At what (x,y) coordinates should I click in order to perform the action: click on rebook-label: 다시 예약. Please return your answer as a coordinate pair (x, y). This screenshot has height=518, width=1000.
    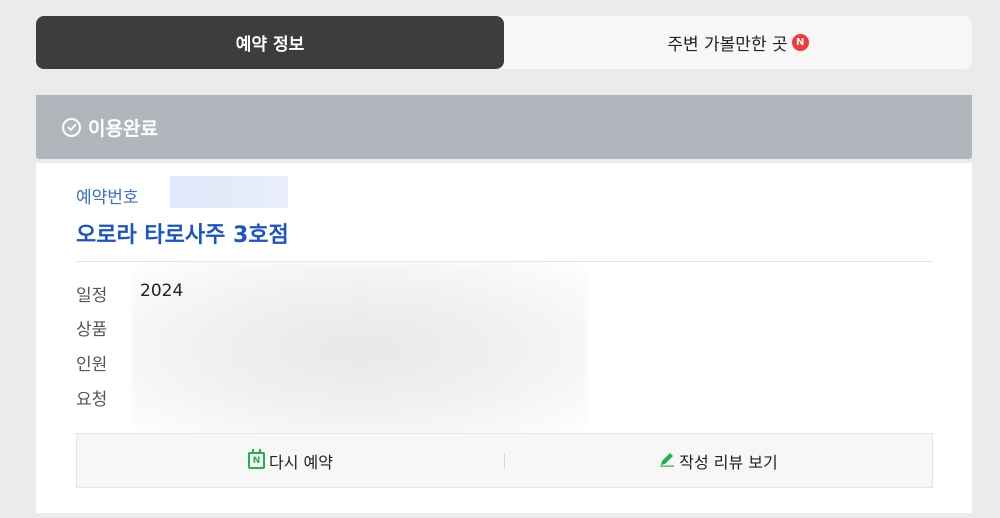
    Looking at the image, I should click on (301, 462).